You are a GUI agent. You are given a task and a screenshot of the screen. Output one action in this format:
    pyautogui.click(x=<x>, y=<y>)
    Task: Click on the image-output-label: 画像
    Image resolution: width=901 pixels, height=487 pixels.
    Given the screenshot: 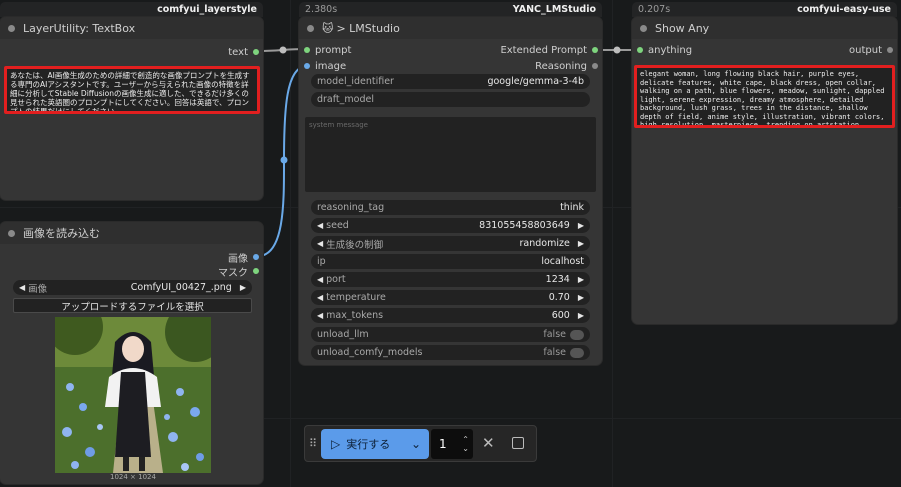 What is the action you would take?
    pyautogui.click(x=238, y=259)
    